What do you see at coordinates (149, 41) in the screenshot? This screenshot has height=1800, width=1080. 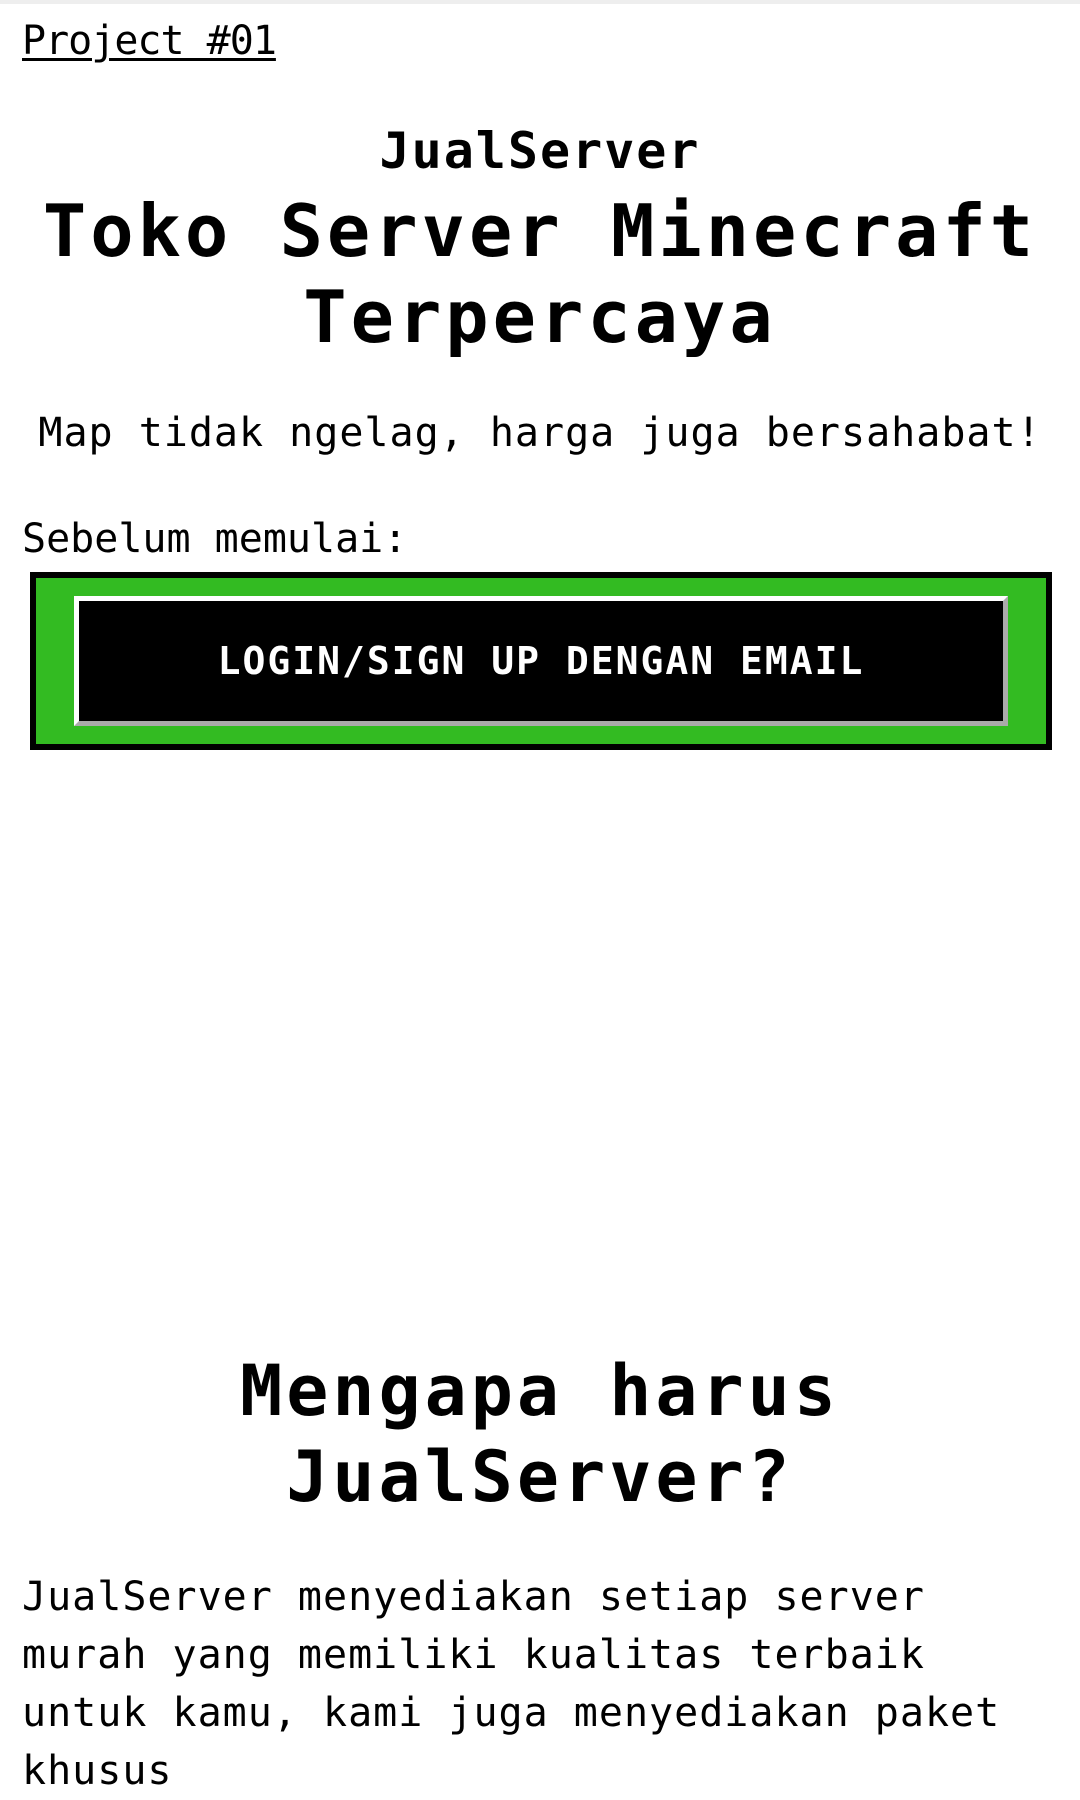 I see `project-link: Project #01` at bounding box center [149, 41].